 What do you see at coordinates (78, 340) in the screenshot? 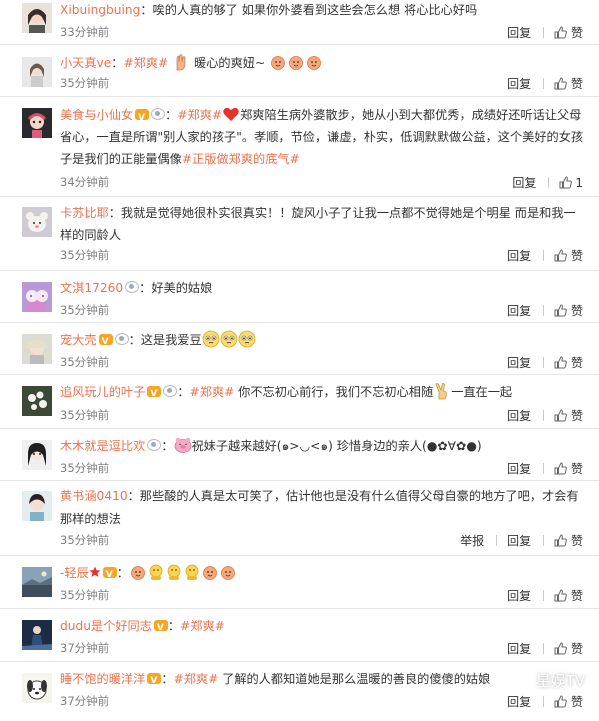
I see `username-link: 宠大壳` at bounding box center [78, 340].